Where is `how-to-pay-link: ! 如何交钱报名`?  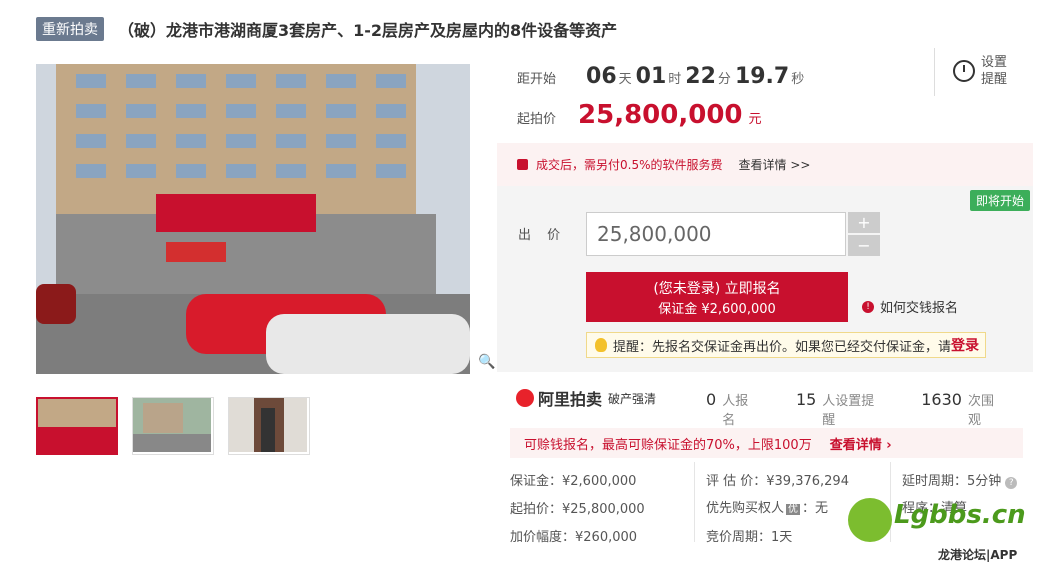 how-to-pay-link: ! 如何交钱报名 is located at coordinates (910, 306).